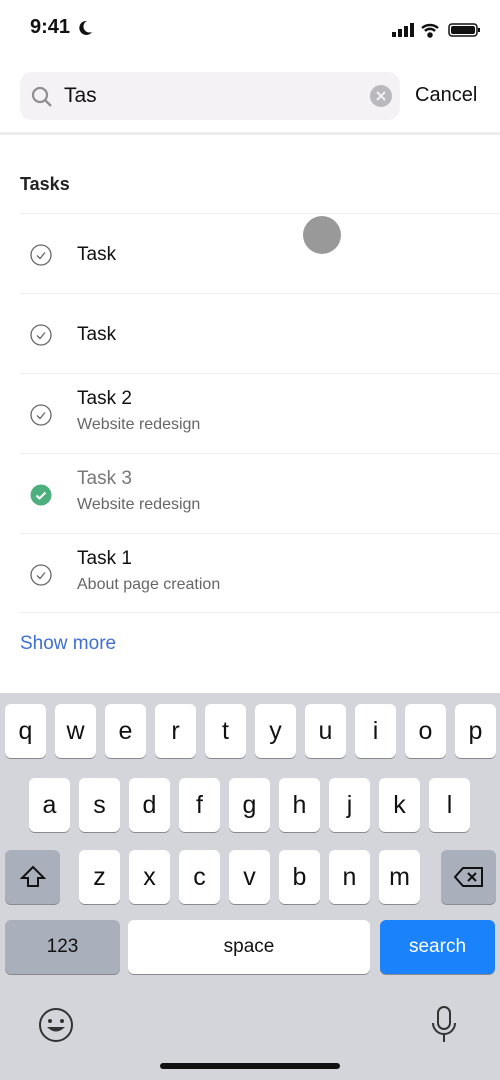 This screenshot has width=500, height=1080. I want to click on key-p: p, so click(475, 731).